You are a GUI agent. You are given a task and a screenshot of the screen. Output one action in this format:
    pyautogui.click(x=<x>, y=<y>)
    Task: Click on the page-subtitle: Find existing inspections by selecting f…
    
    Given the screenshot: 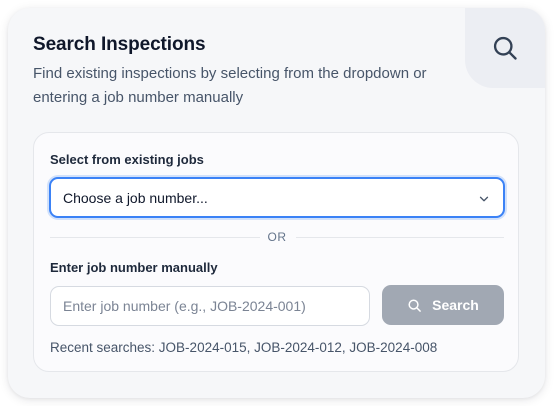 What is the action you would take?
    pyautogui.click(x=230, y=85)
    